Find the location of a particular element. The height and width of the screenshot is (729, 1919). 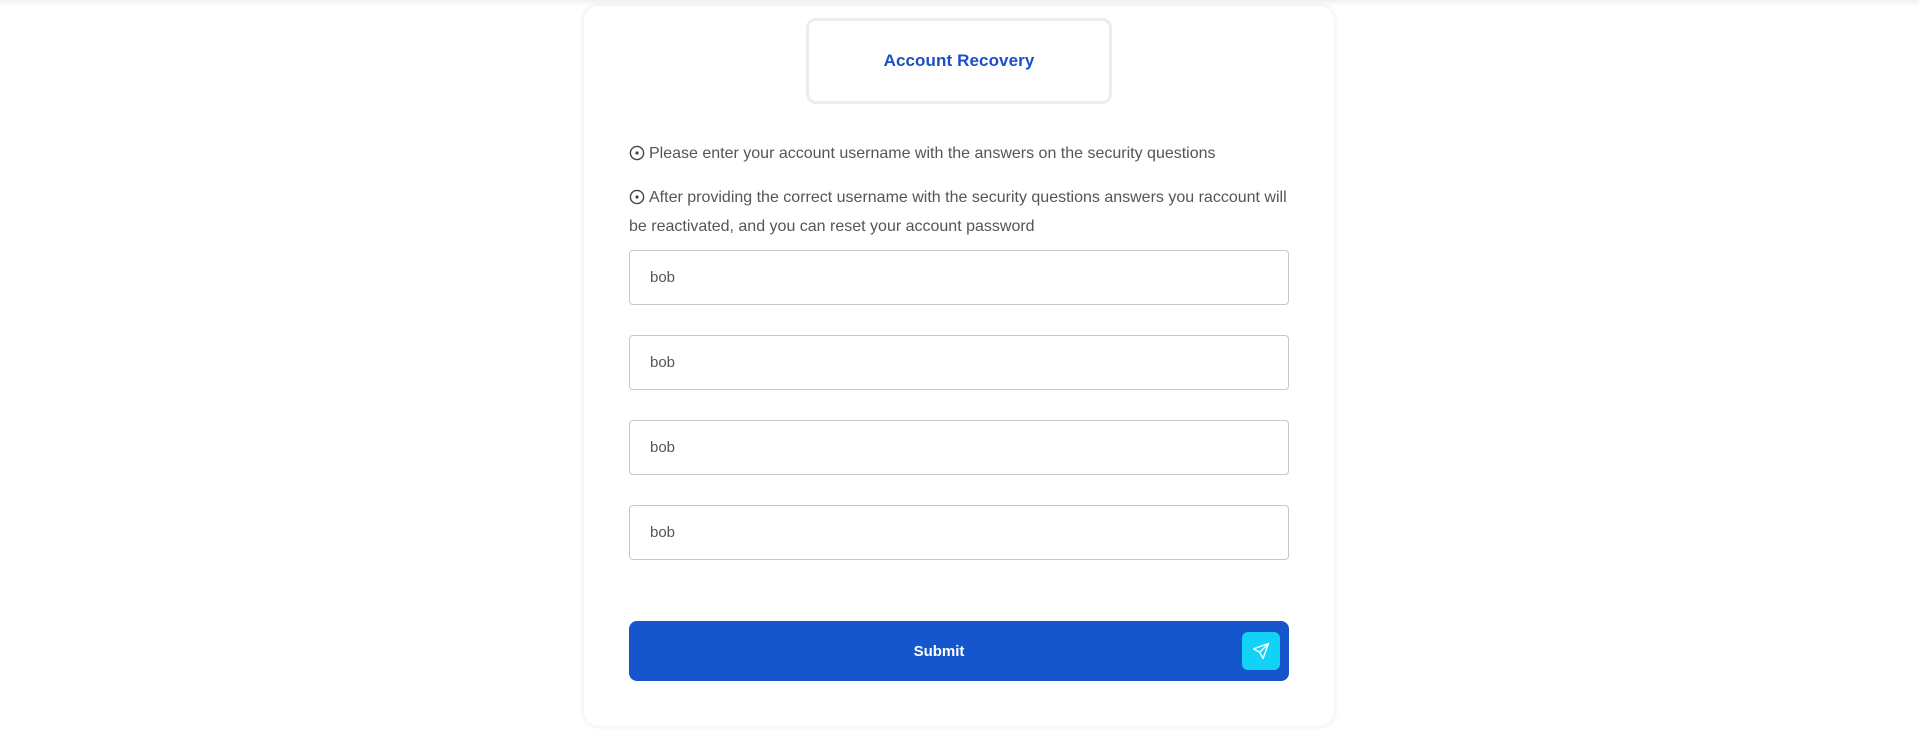

submit-label: Submit is located at coordinates (939, 651).